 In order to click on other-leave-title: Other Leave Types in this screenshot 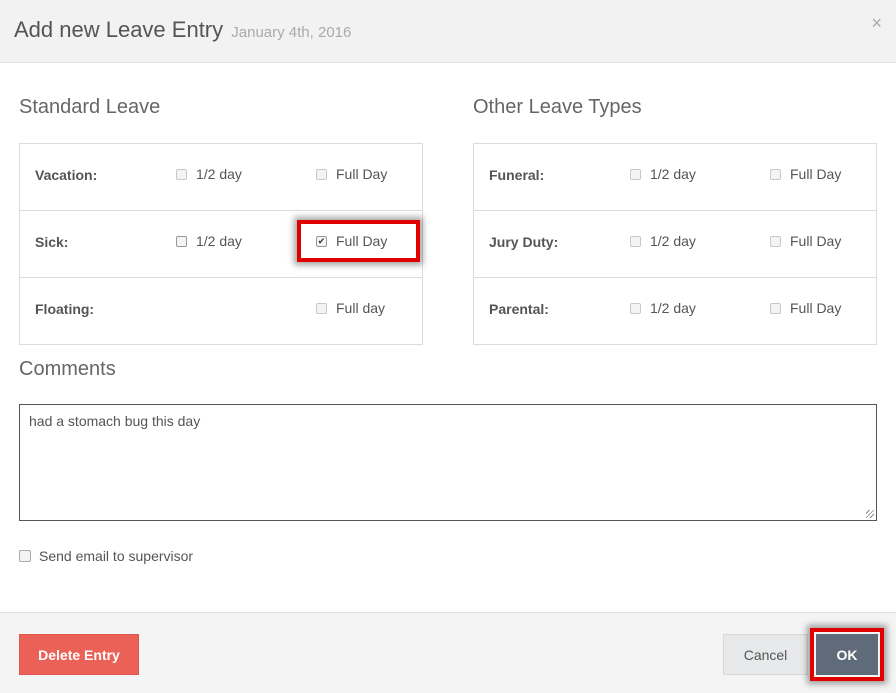, I will do `click(557, 107)`.